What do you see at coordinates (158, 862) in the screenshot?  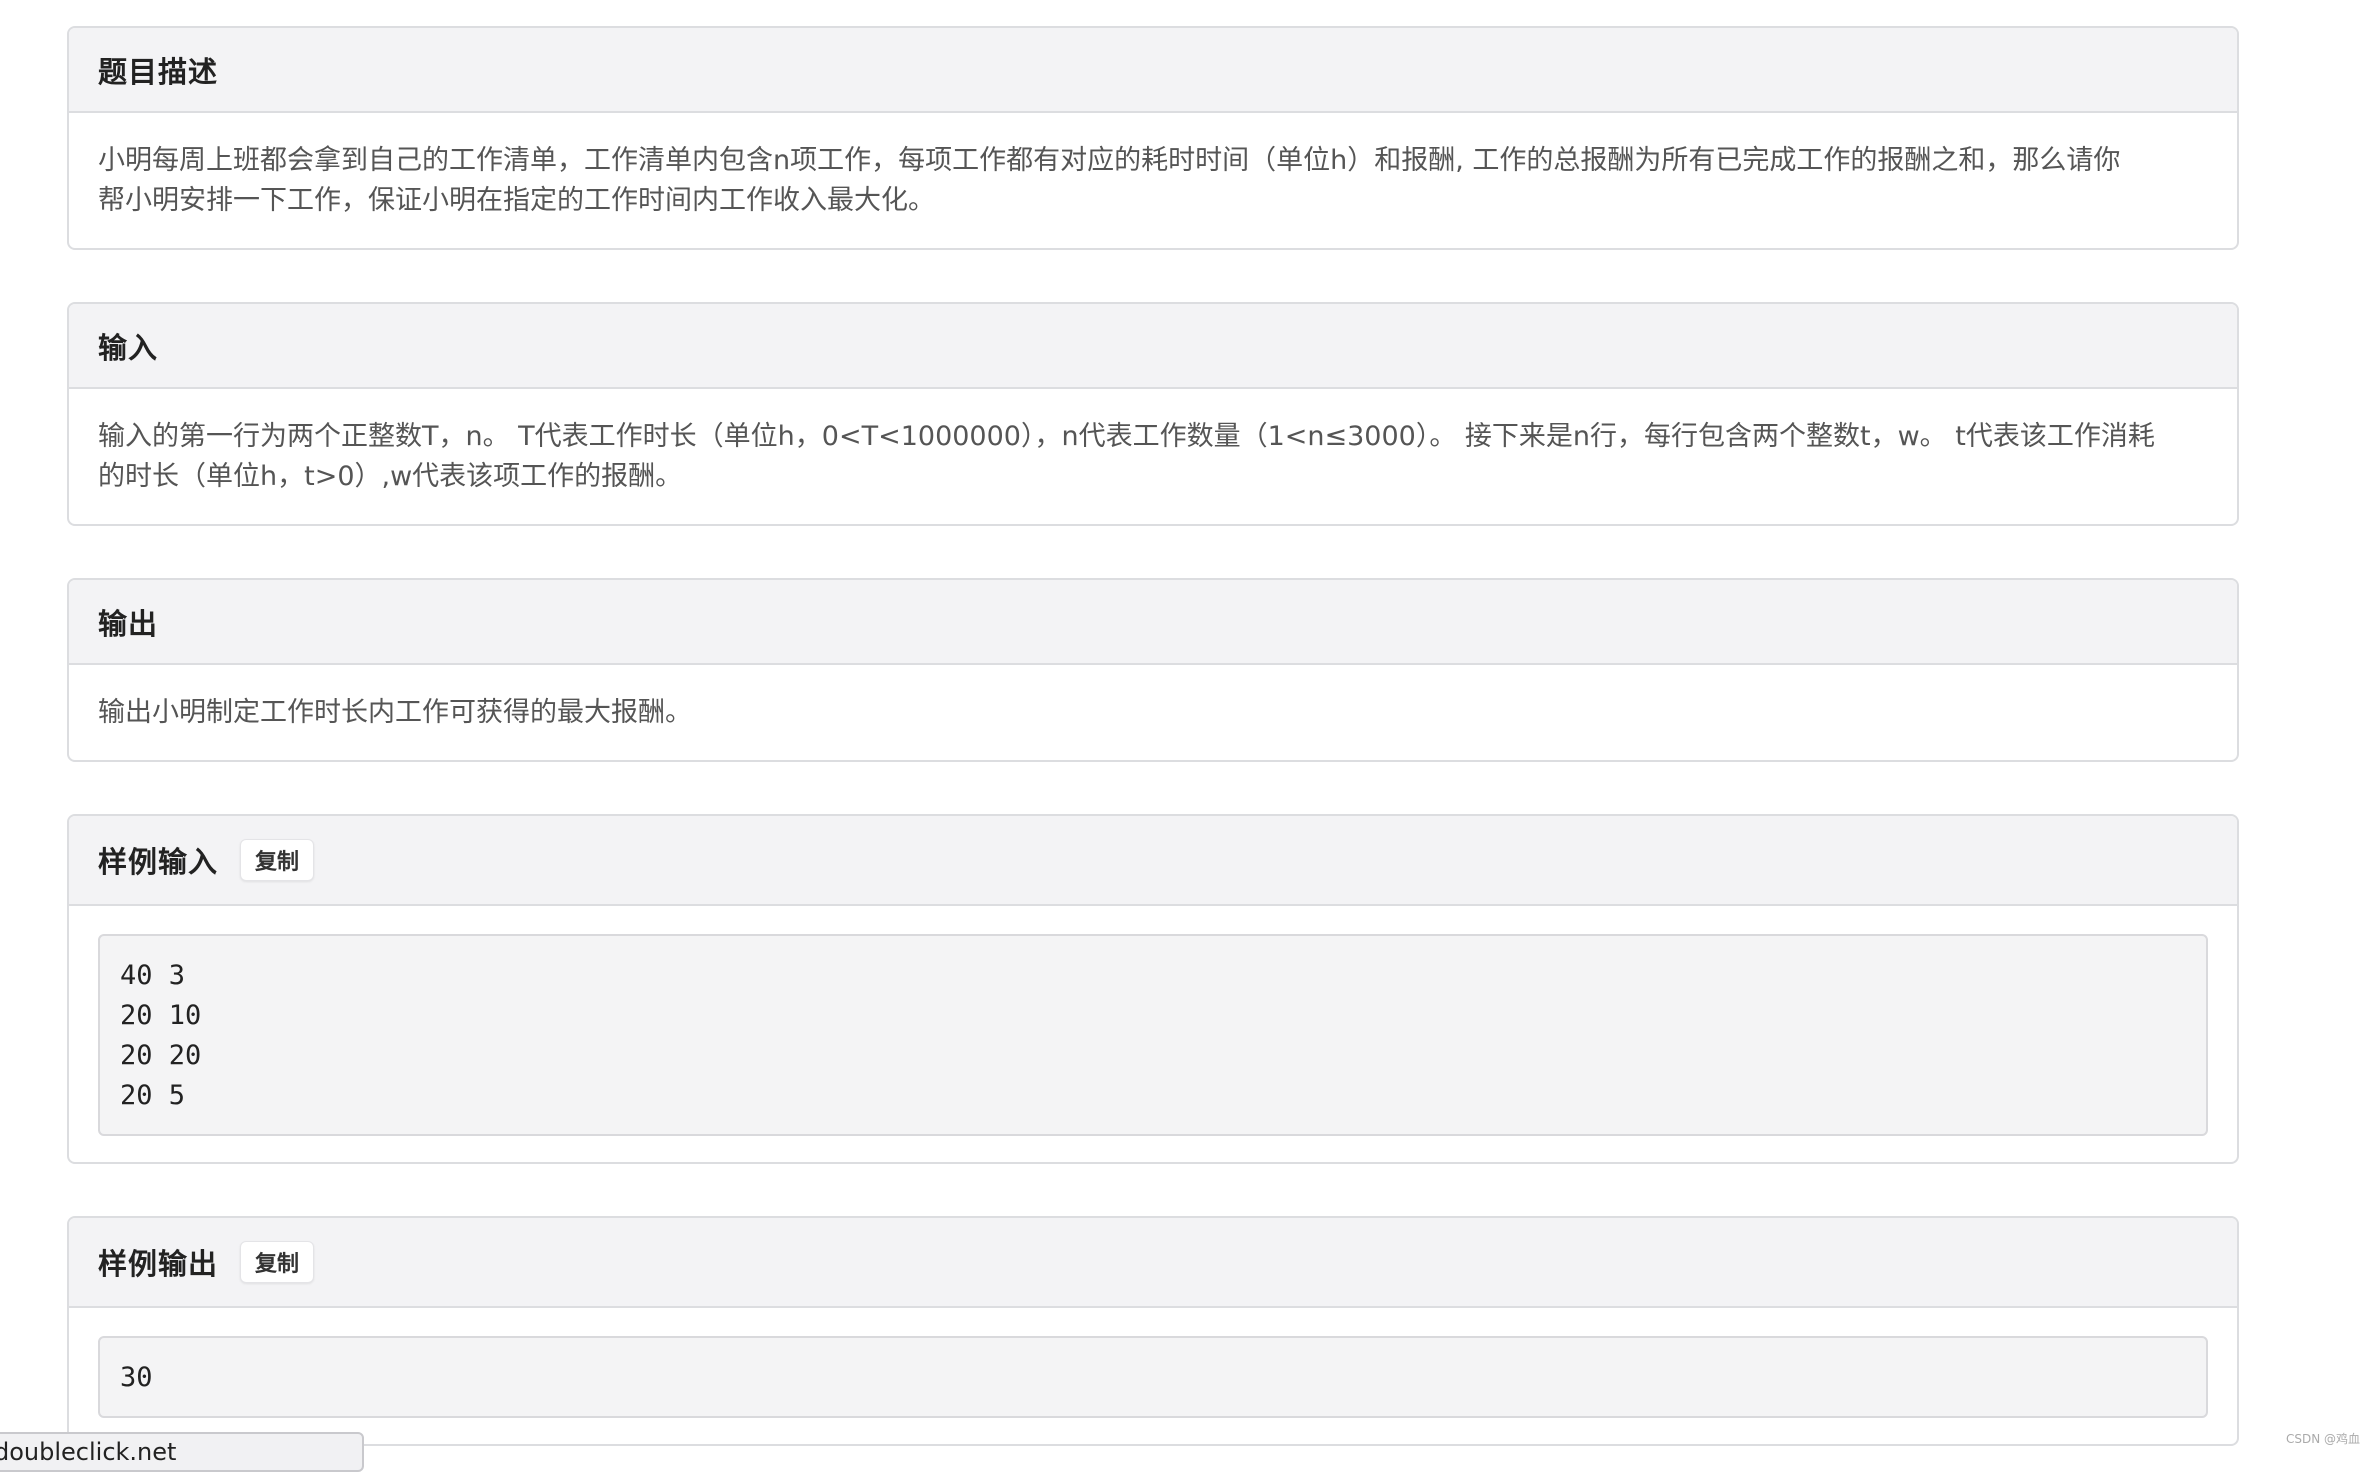 I see `sample-input-title: 样例输入` at bounding box center [158, 862].